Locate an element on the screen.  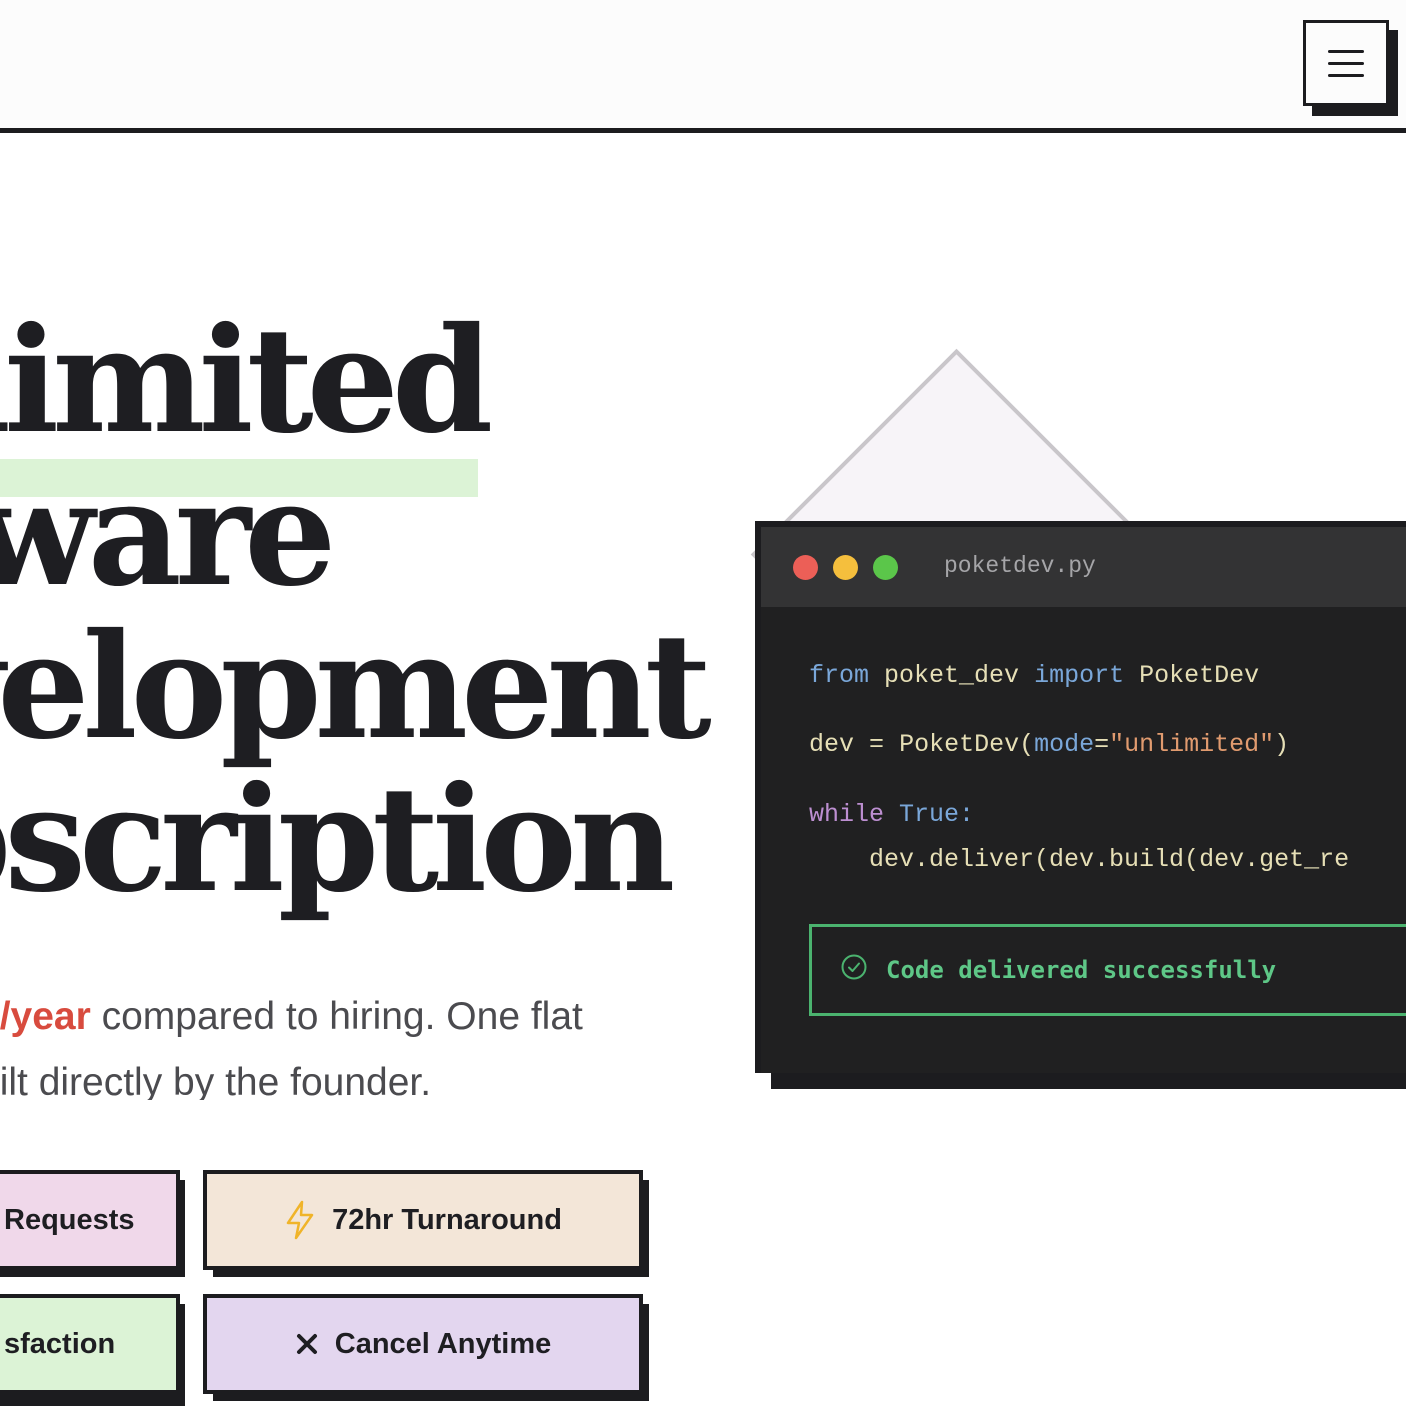
subtext-line2: uilt directly by the founder. is located at coordinates (216, 1080).